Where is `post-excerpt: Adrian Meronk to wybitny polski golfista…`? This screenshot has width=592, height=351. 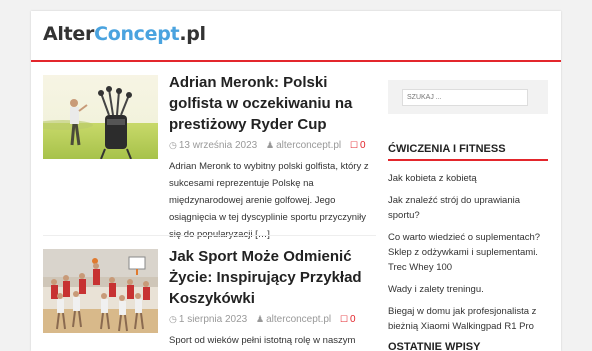 post-excerpt: Adrian Meronk to wybitny polski golfista… is located at coordinates (269, 200).